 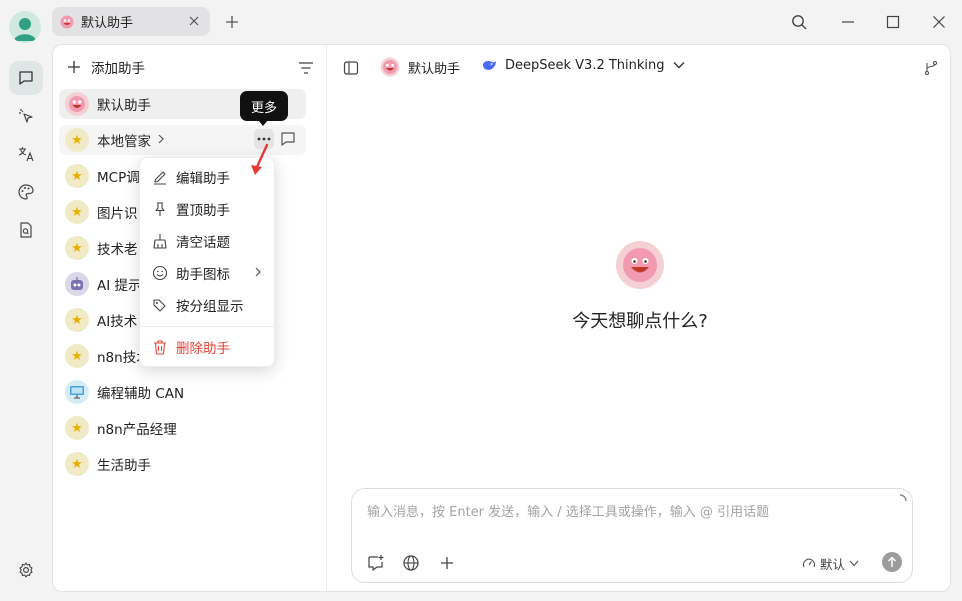 I want to click on minimize-icon, so click(x=848, y=22).